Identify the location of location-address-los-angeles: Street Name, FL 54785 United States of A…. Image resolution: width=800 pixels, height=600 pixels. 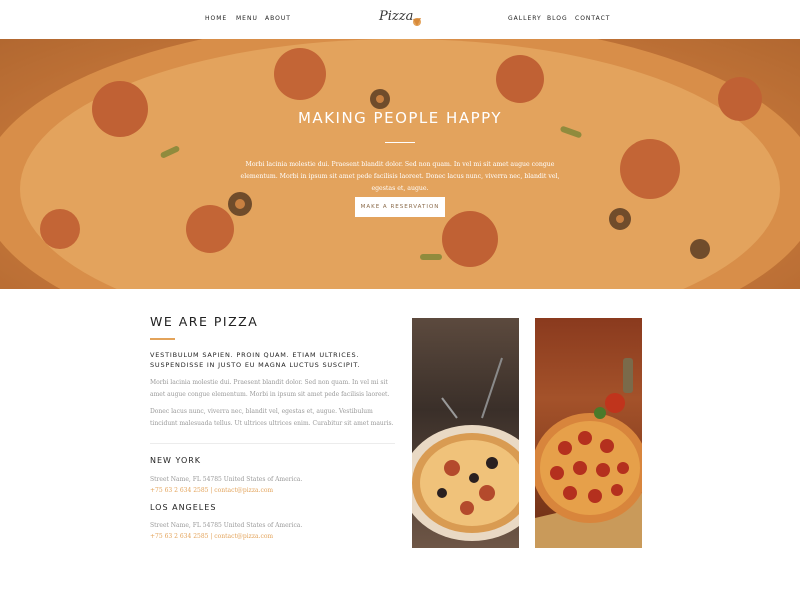
(226, 525).